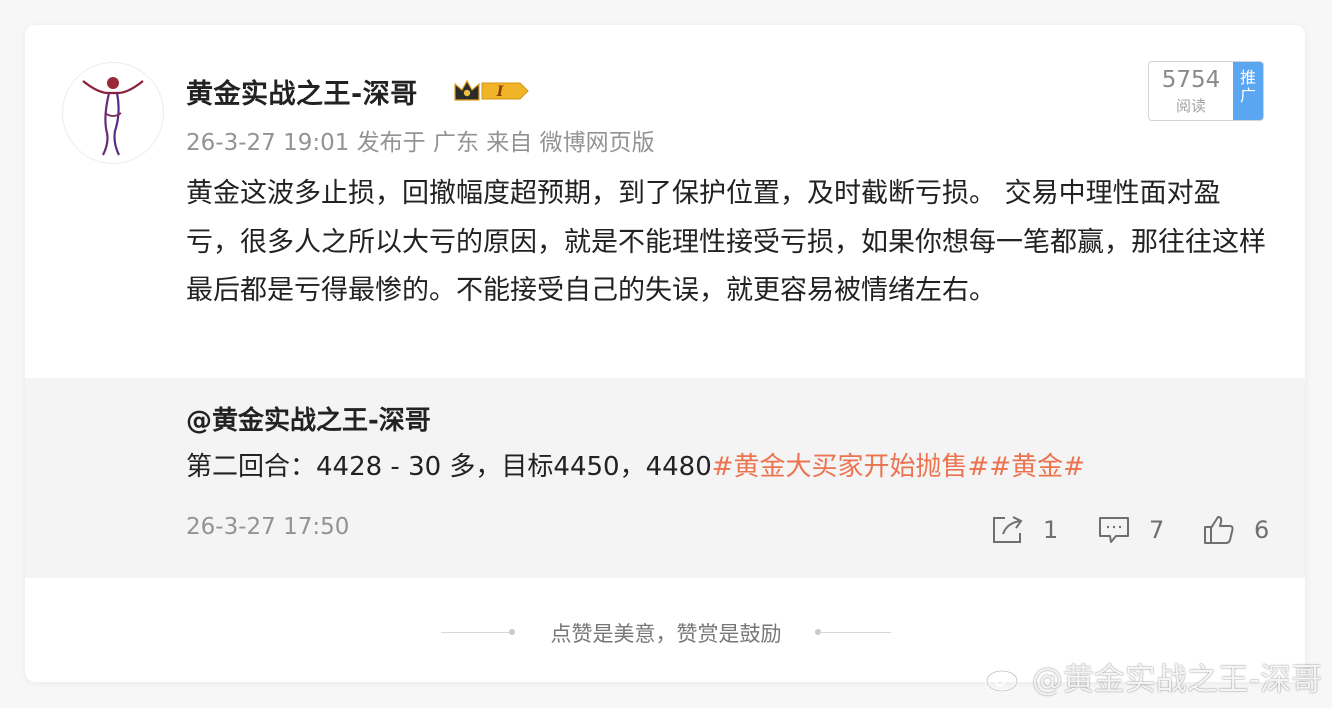  Describe the element at coordinates (267, 527) in the screenshot. I see `repost-time: 26-3-27 17:50` at that location.